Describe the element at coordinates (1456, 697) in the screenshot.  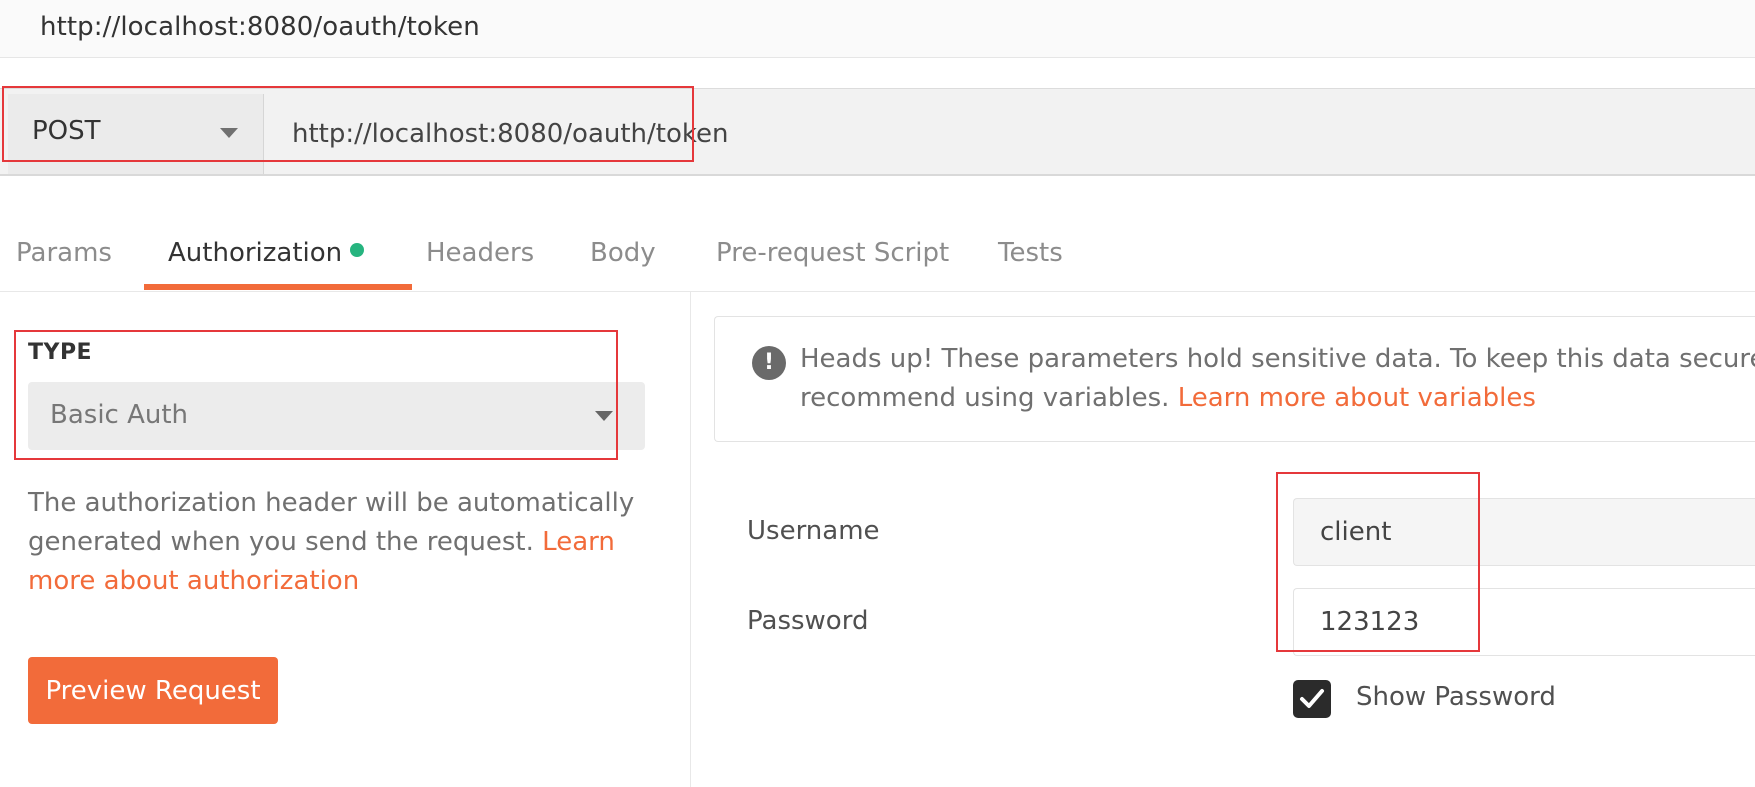
I see `show-password-label: Show Password` at that location.